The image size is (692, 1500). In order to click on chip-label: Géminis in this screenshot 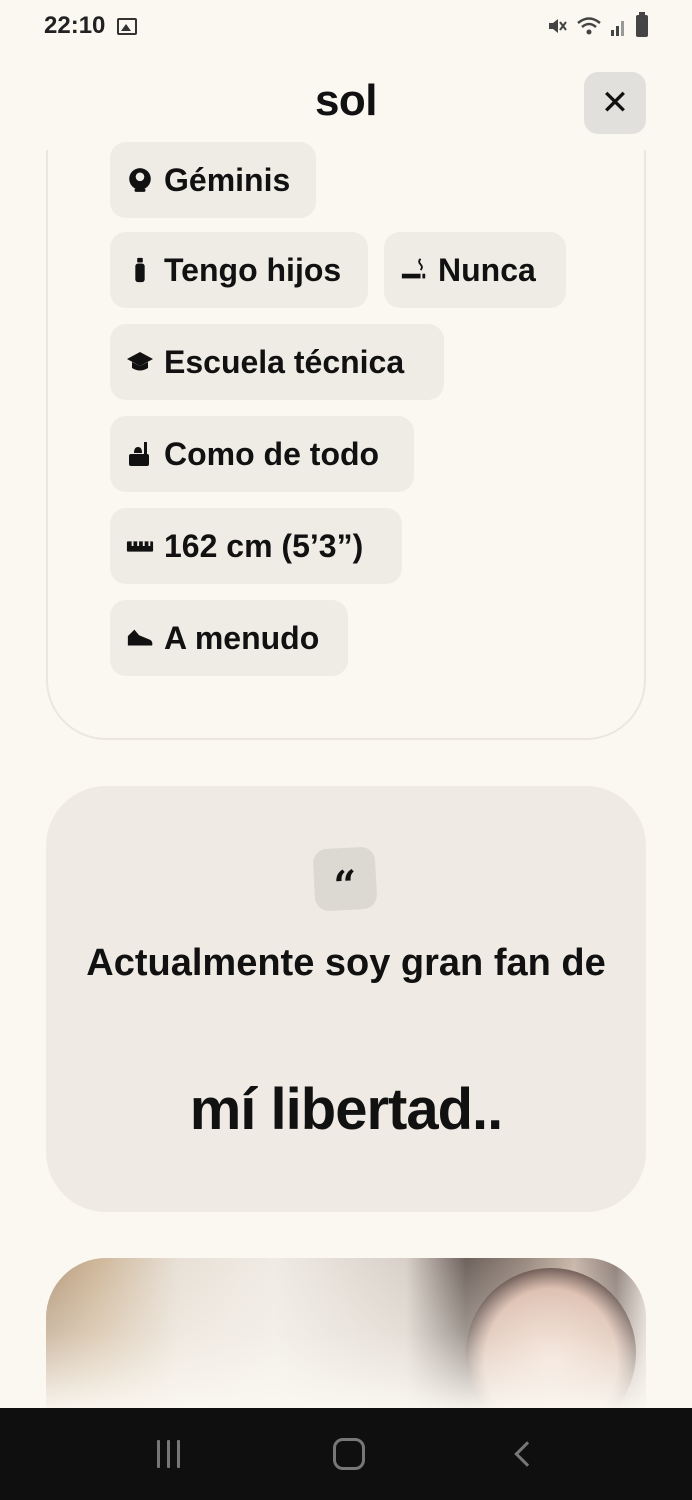, I will do `click(227, 179)`.